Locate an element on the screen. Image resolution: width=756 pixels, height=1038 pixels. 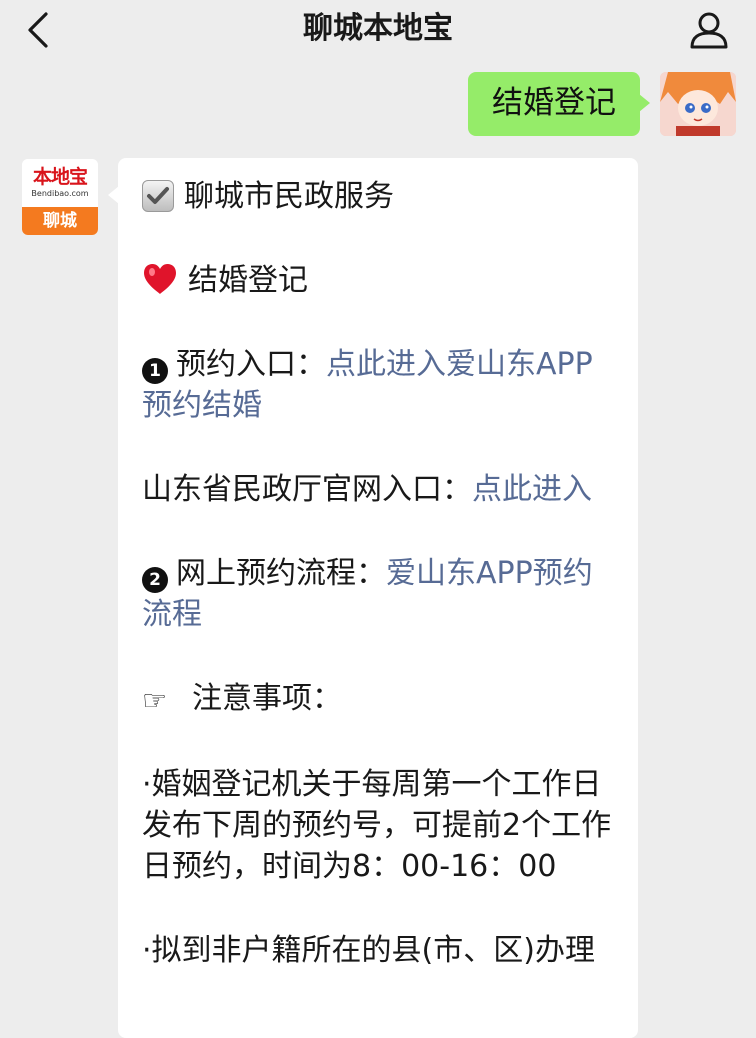
notice-heading: 注意事项： is located at coordinates (267, 698).